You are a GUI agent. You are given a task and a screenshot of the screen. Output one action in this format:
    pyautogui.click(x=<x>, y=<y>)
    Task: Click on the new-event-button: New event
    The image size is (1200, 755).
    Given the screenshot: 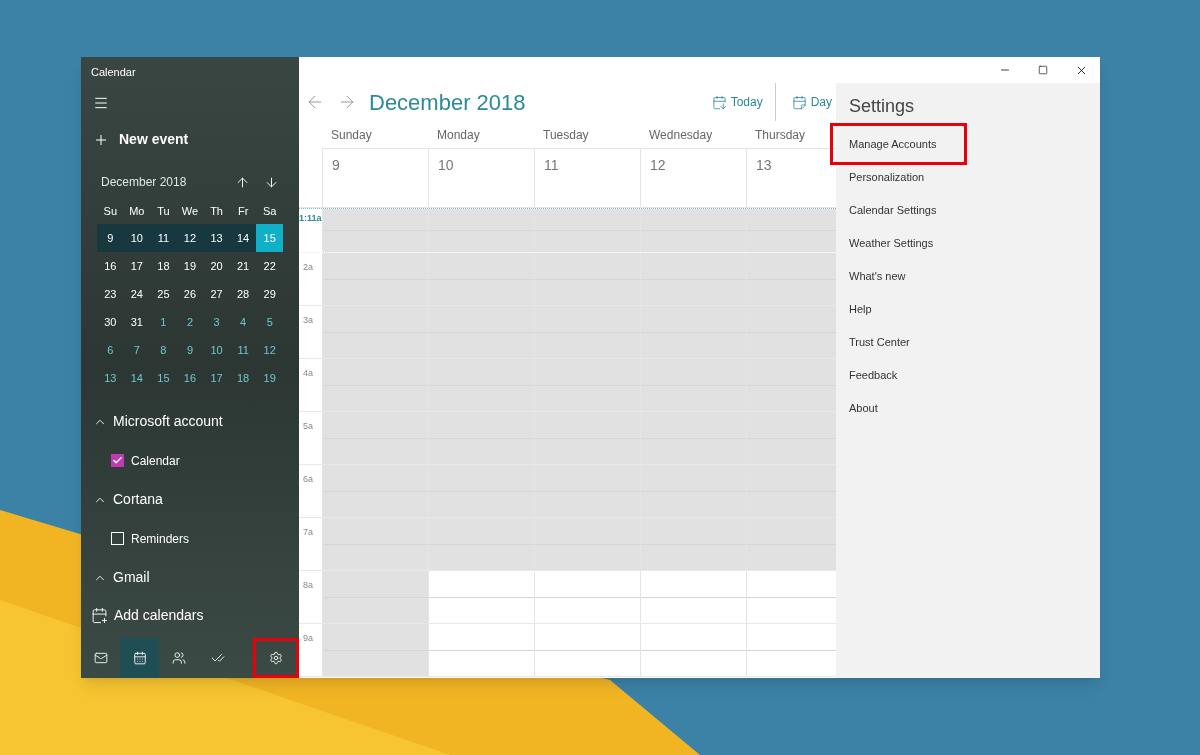 What is the action you would take?
    pyautogui.click(x=196, y=139)
    